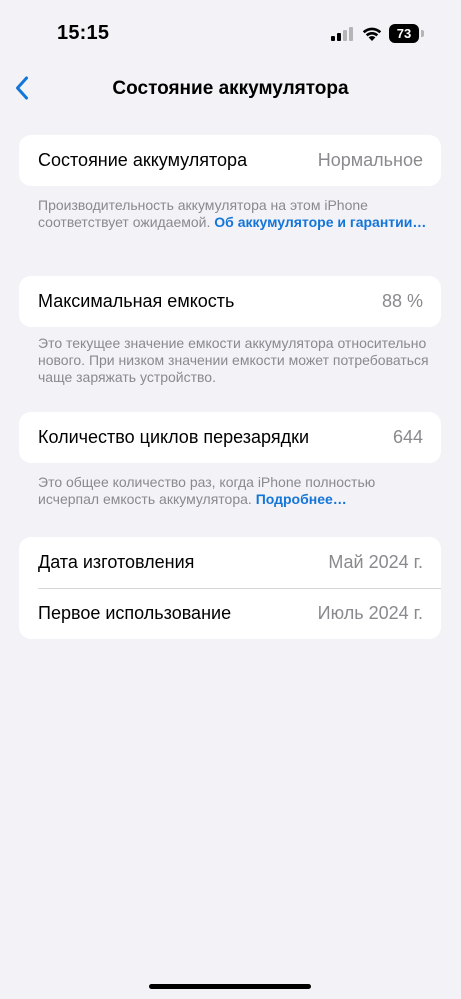 The width and height of the screenshot is (461, 999). I want to click on battery-health-row: Состояние аккумулятора Нормальное, so click(230, 160).